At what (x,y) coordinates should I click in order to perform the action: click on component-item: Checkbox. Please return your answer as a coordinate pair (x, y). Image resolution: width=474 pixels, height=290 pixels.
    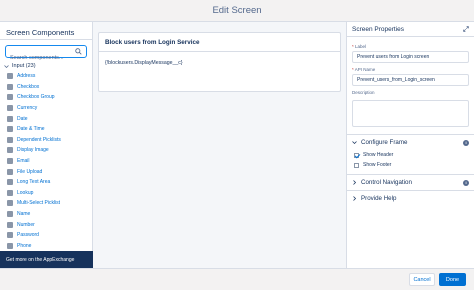
    Looking at the image, I should click on (46, 87).